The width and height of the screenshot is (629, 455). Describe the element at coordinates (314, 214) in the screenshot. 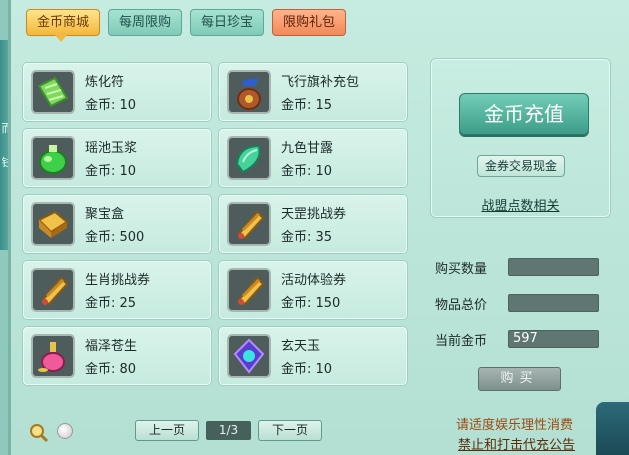

I see `item-name: 天罡挑战券` at that location.